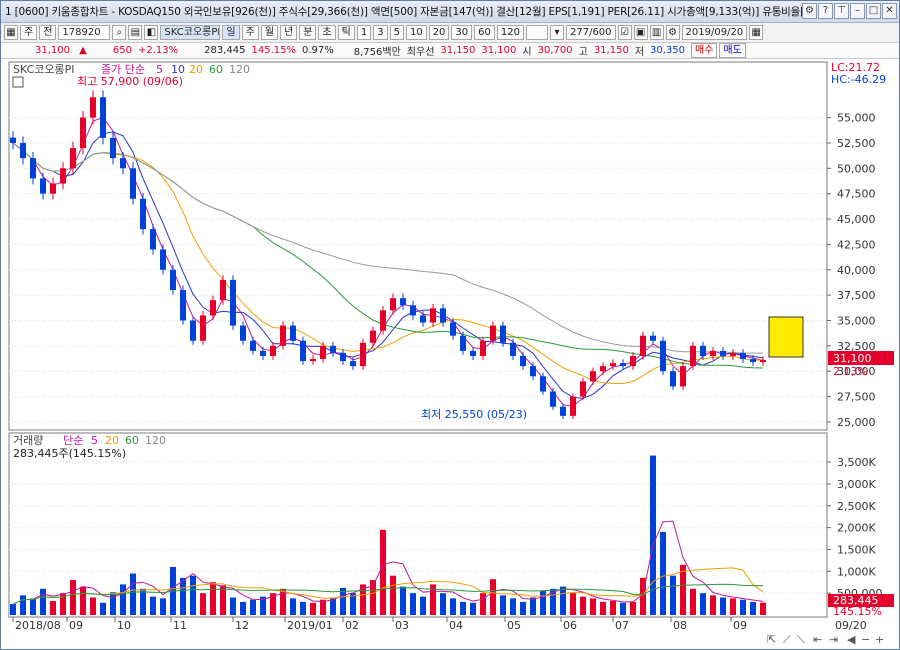  I want to click on volume-tick-label: 1,500K, so click(856, 549).